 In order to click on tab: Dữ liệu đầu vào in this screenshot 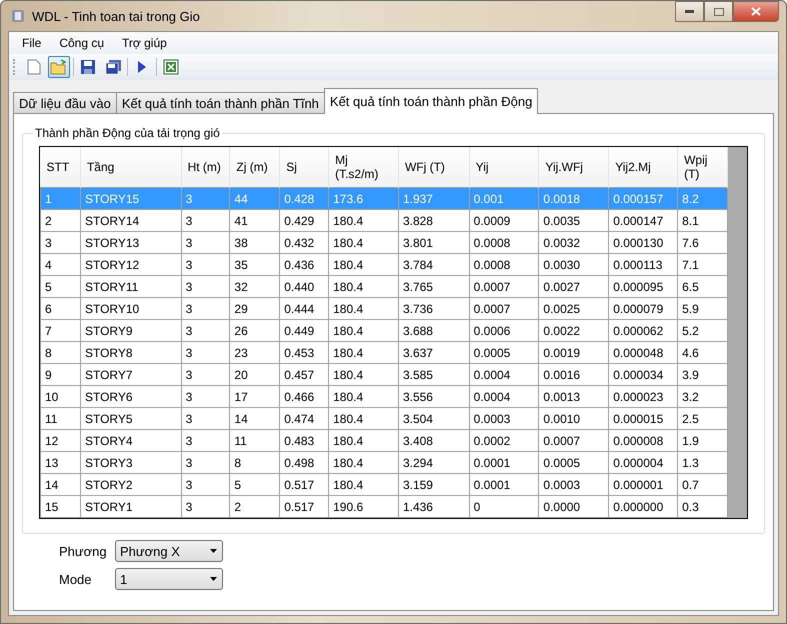, I will do `click(65, 103)`.